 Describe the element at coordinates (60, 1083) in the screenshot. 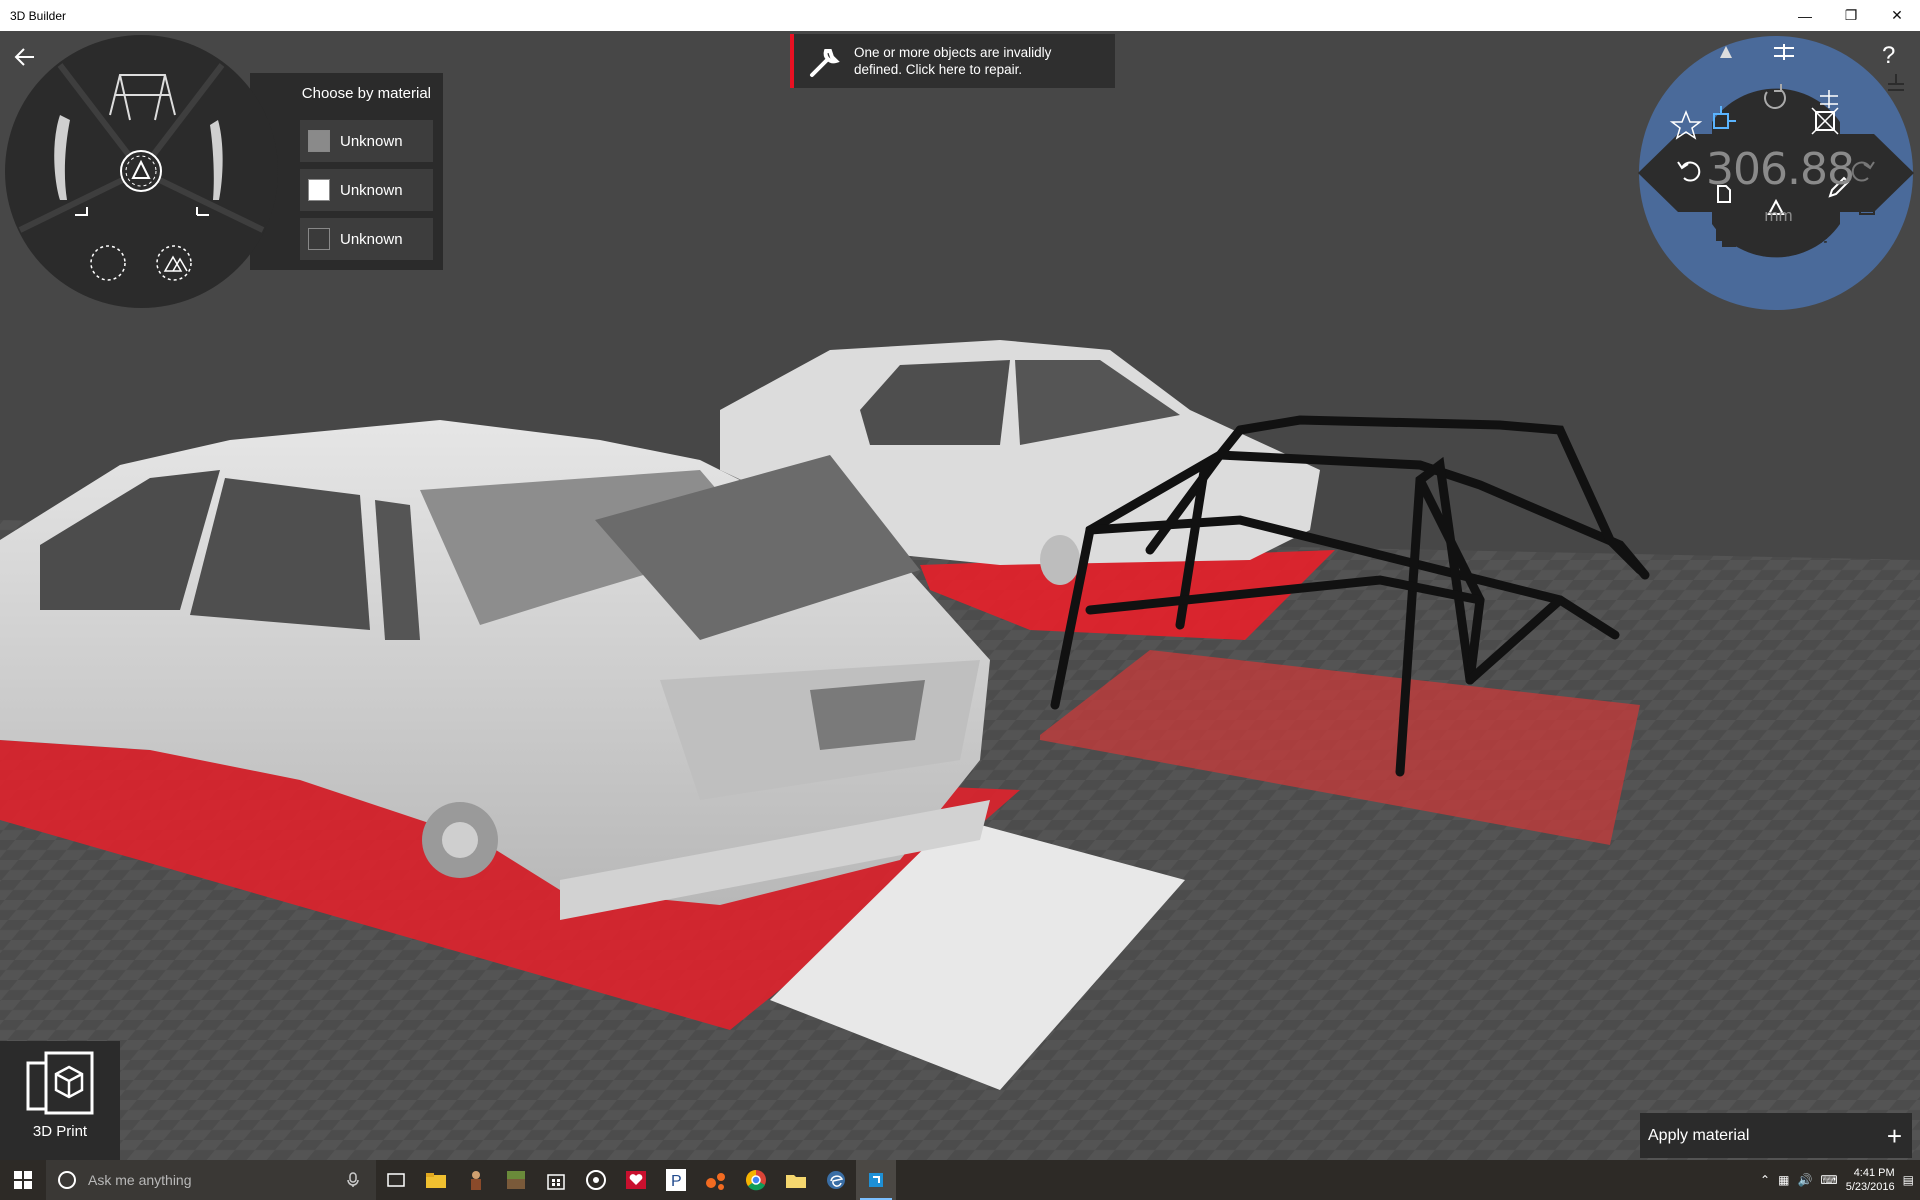

I see `3d-print-icon` at that location.